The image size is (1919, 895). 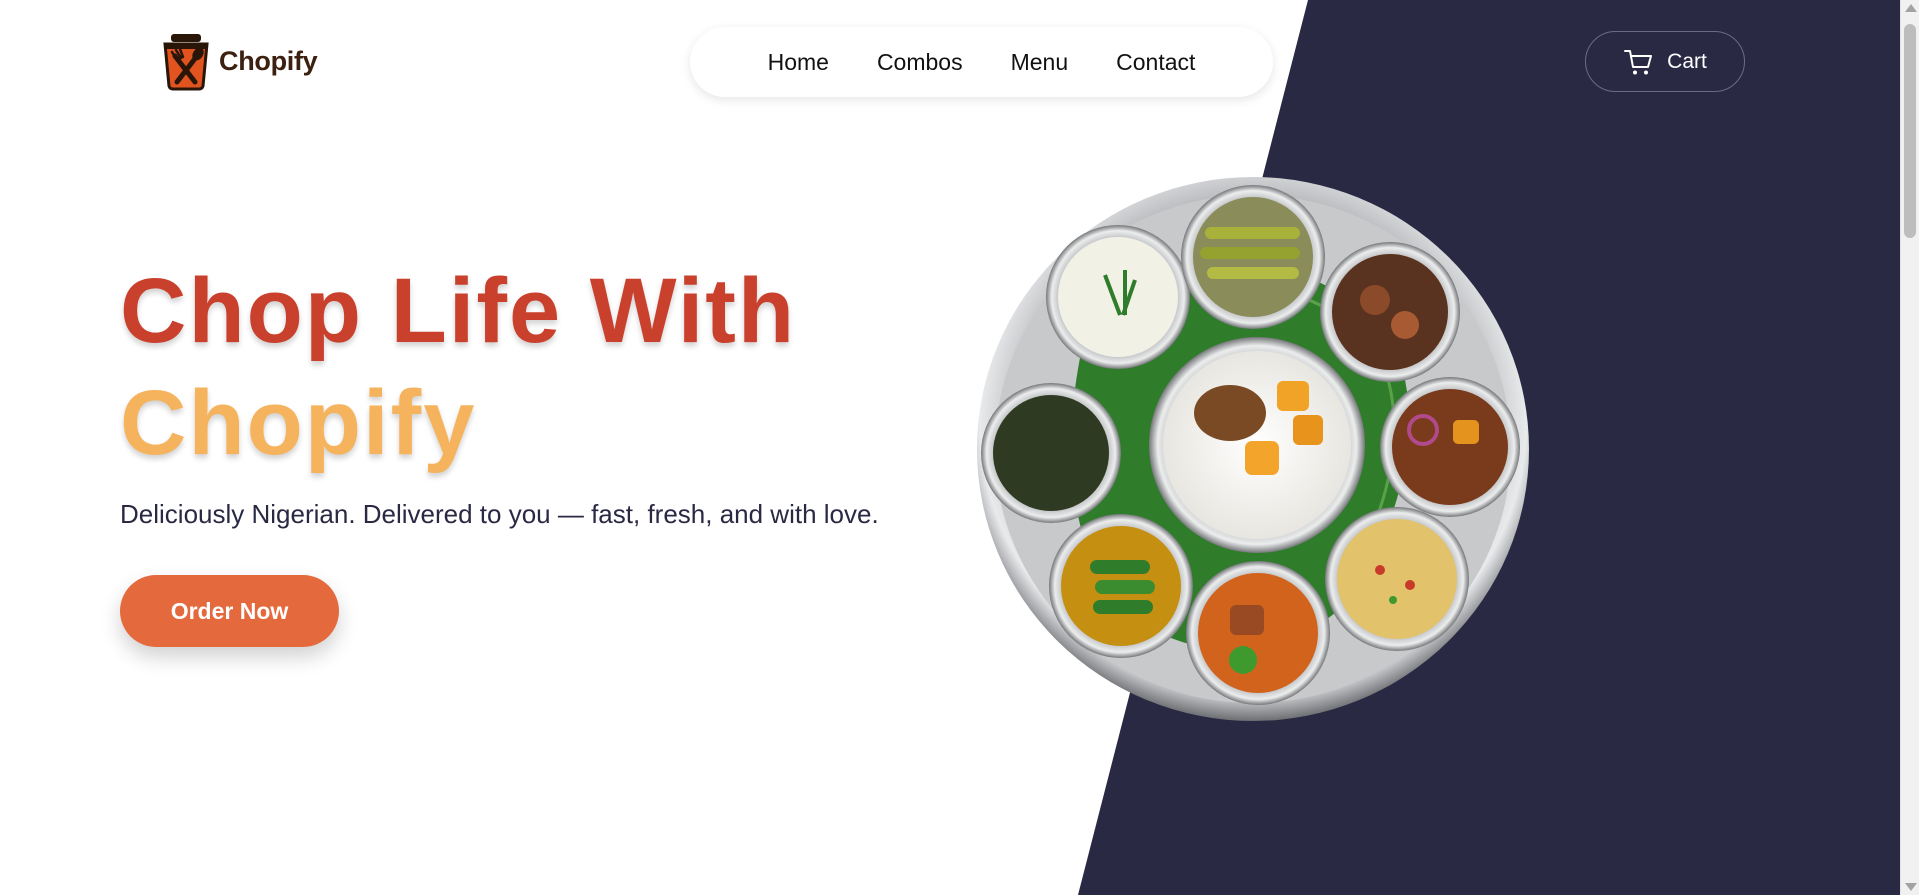 I want to click on hero-title-line-1: Chop Life With, so click(x=458, y=311).